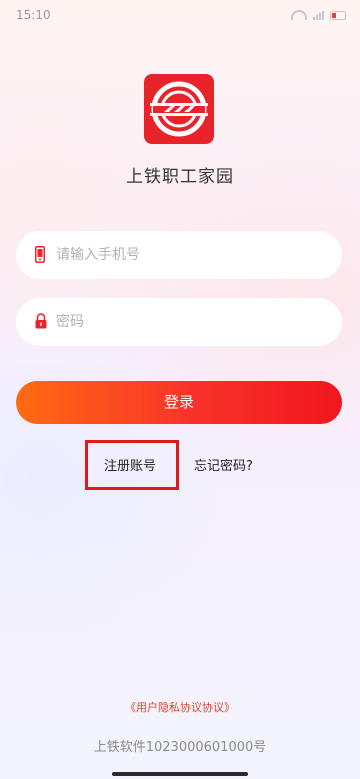  What do you see at coordinates (40, 254) in the screenshot?
I see `phone-icon` at bounding box center [40, 254].